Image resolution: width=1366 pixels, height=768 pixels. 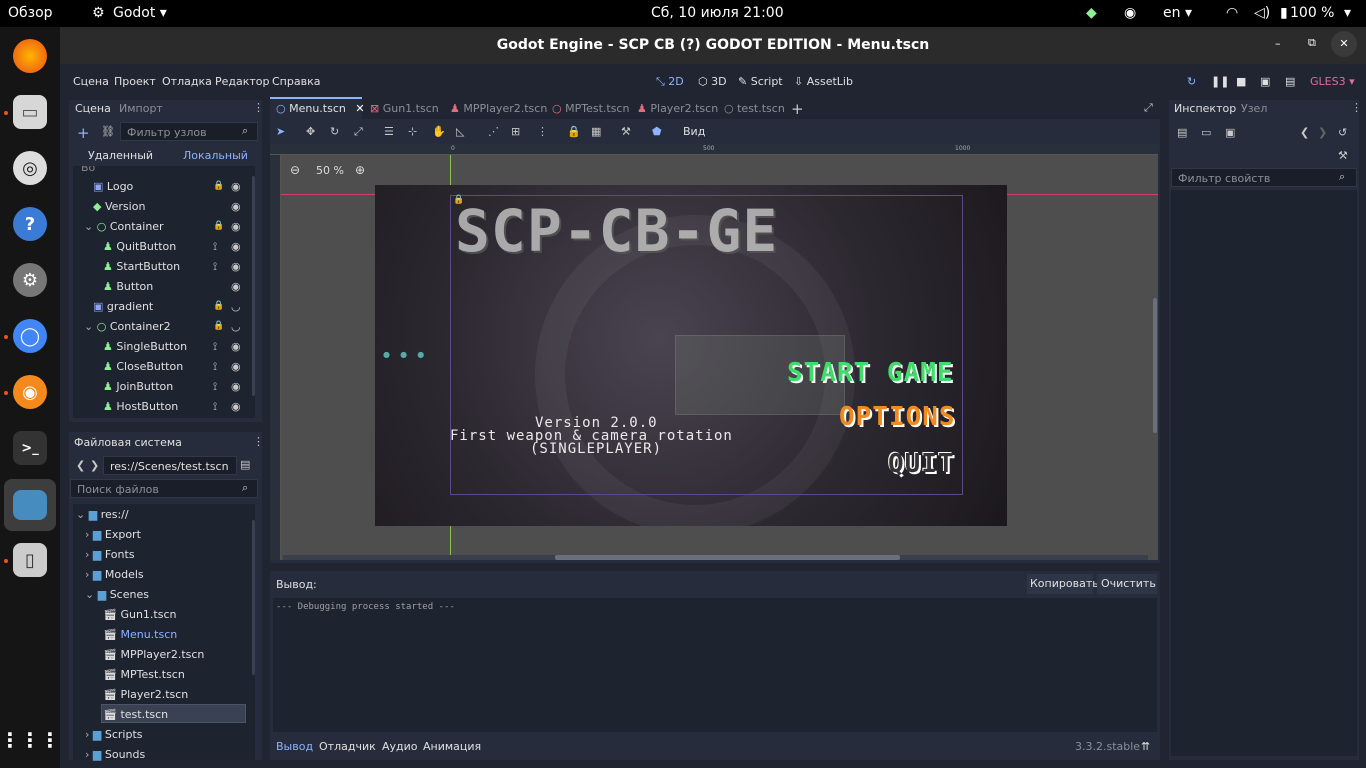 I want to click on scene-node-singlebutton: ♟ SingleButton, so click(x=145, y=346).